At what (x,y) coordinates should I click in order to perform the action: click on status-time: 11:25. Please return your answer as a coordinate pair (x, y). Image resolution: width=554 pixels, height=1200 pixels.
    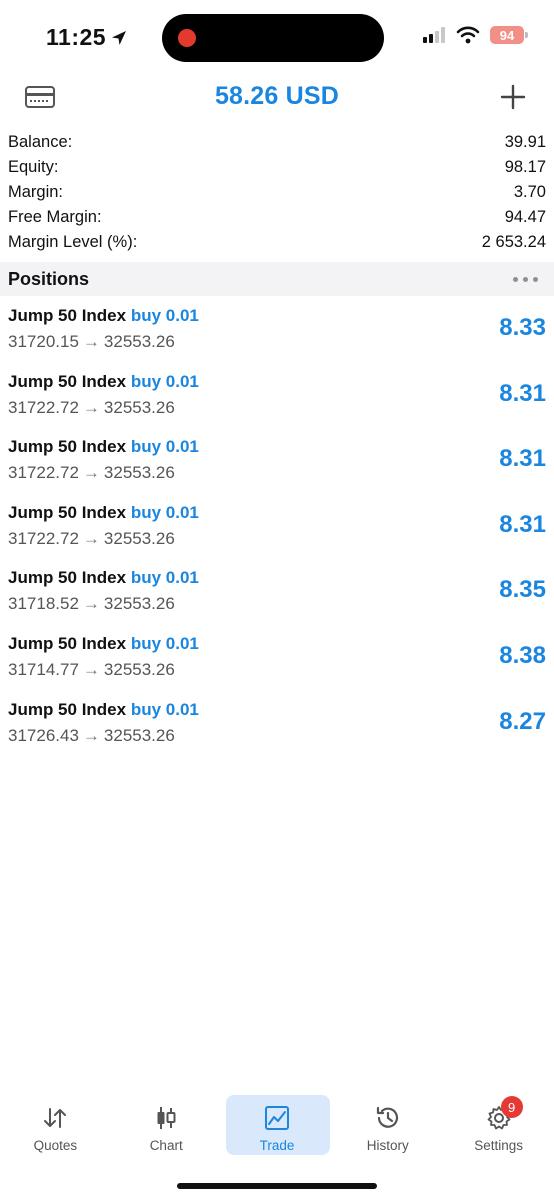
    Looking at the image, I should click on (76, 37).